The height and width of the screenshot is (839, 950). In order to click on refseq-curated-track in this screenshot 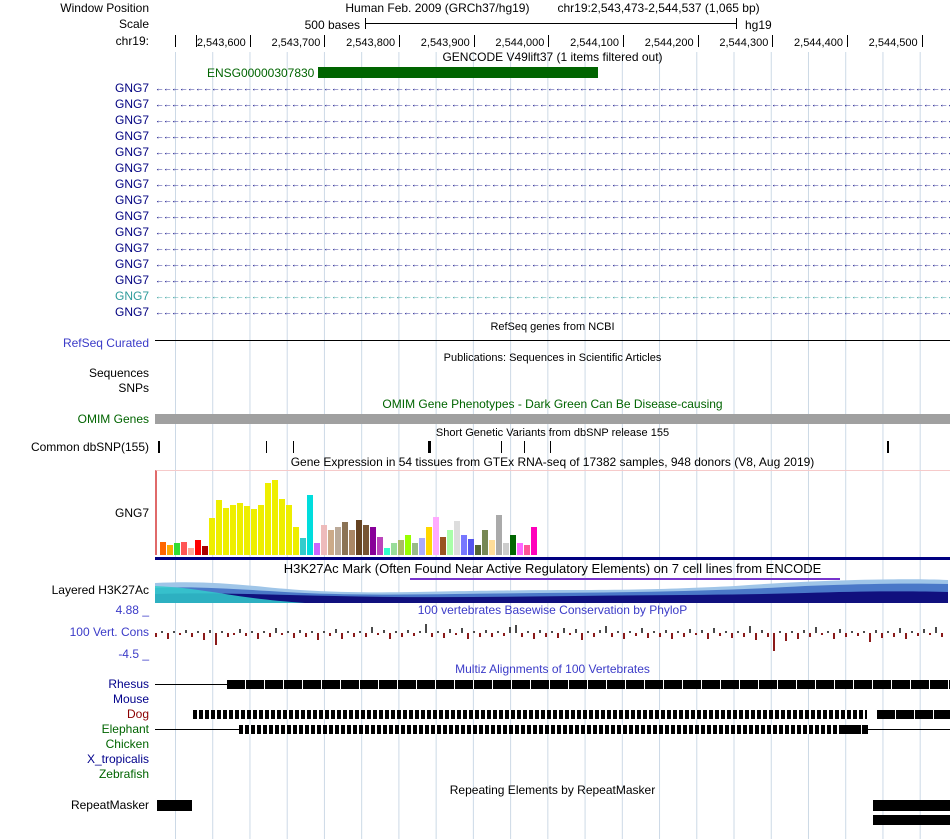, I will do `click(552, 343)`.